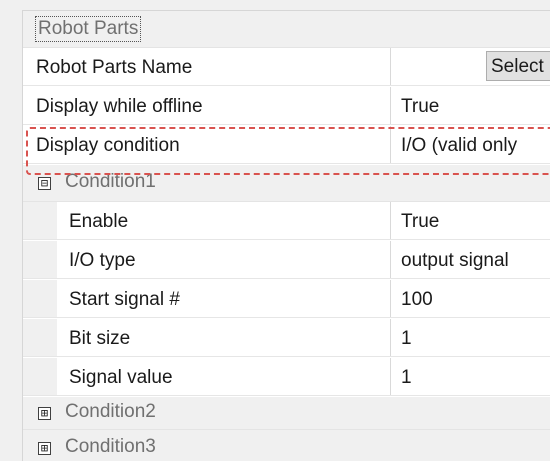 The image size is (550, 461). Describe the element at coordinates (88, 29) in the screenshot. I see `category-label: Robot Parts` at that location.